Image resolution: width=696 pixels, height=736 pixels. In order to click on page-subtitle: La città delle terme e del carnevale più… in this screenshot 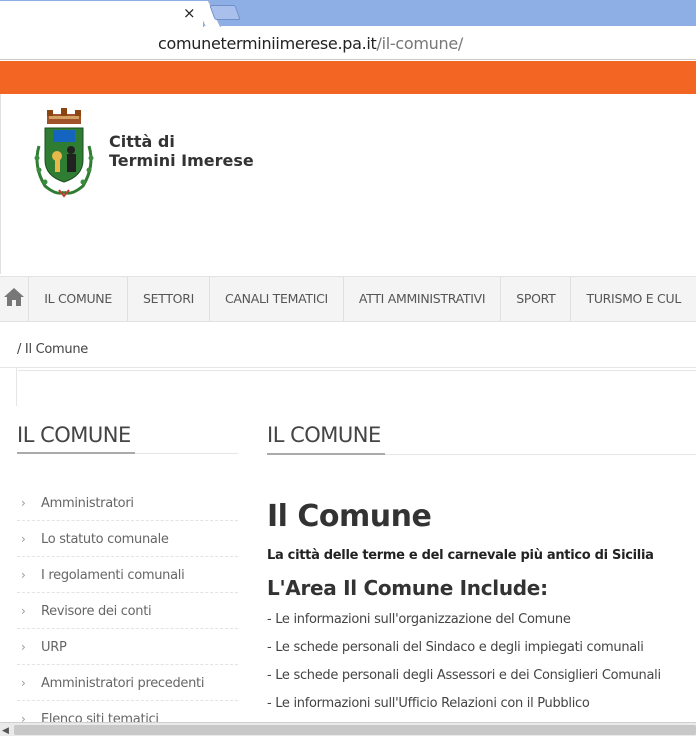, I will do `click(460, 555)`.